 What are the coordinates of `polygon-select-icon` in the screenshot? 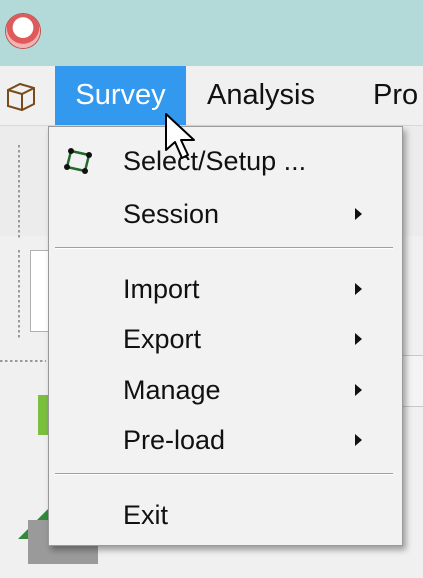 It's located at (78, 161).